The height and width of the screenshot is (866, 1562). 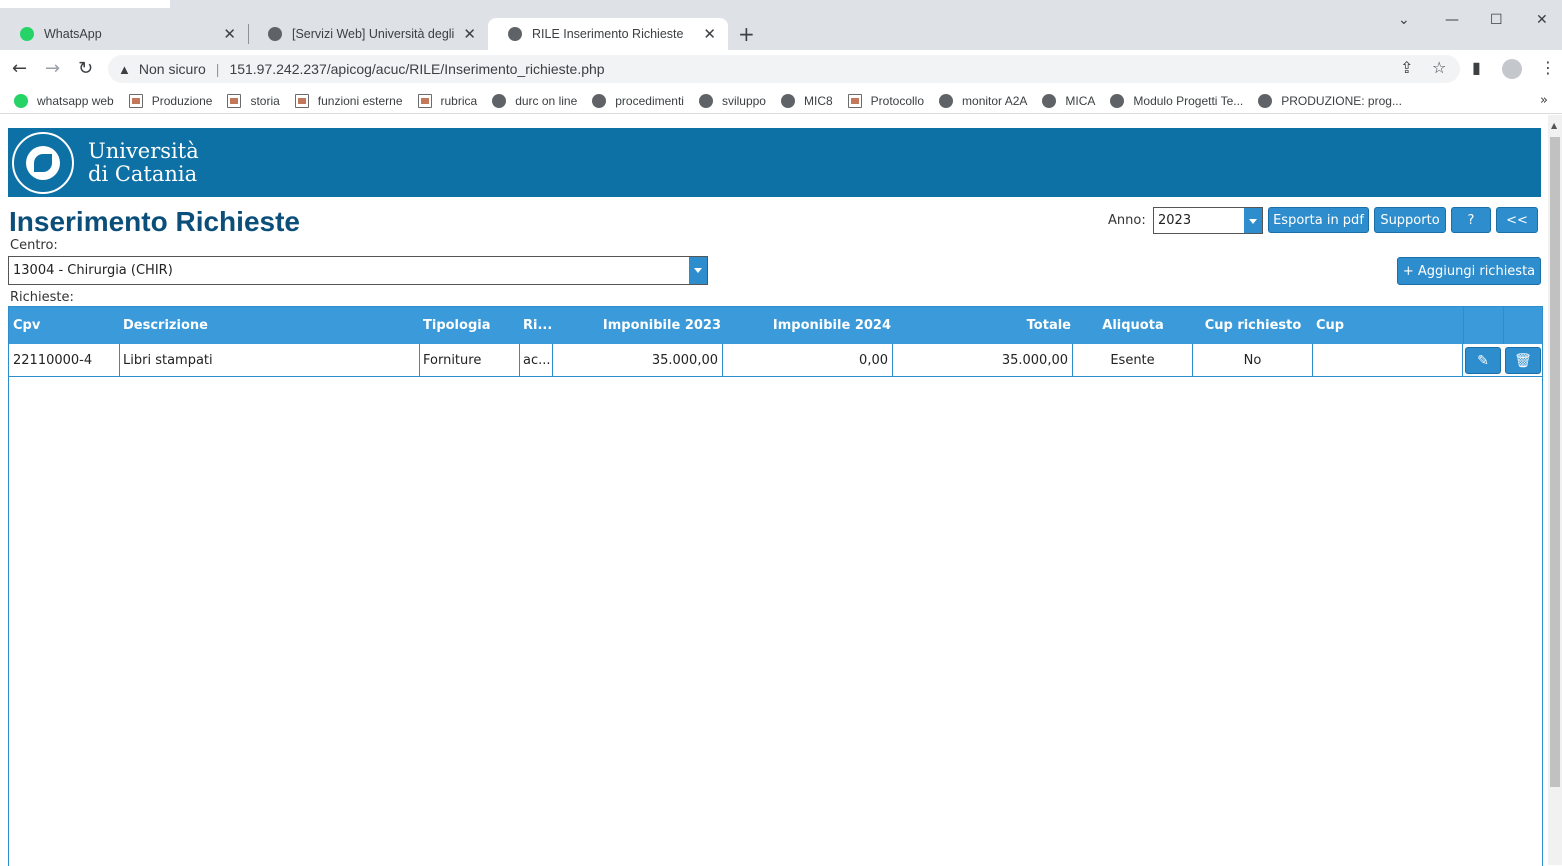 I want to click on support-button: Supporto, so click(x=1410, y=220).